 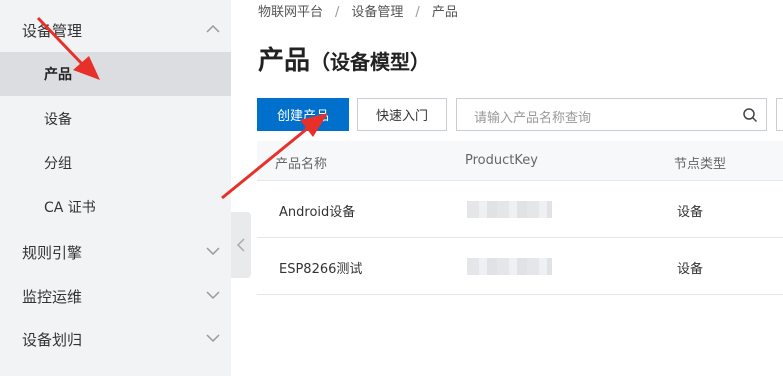 I want to click on breadcrumb-item-device-management: 设备管理, so click(x=377, y=10).